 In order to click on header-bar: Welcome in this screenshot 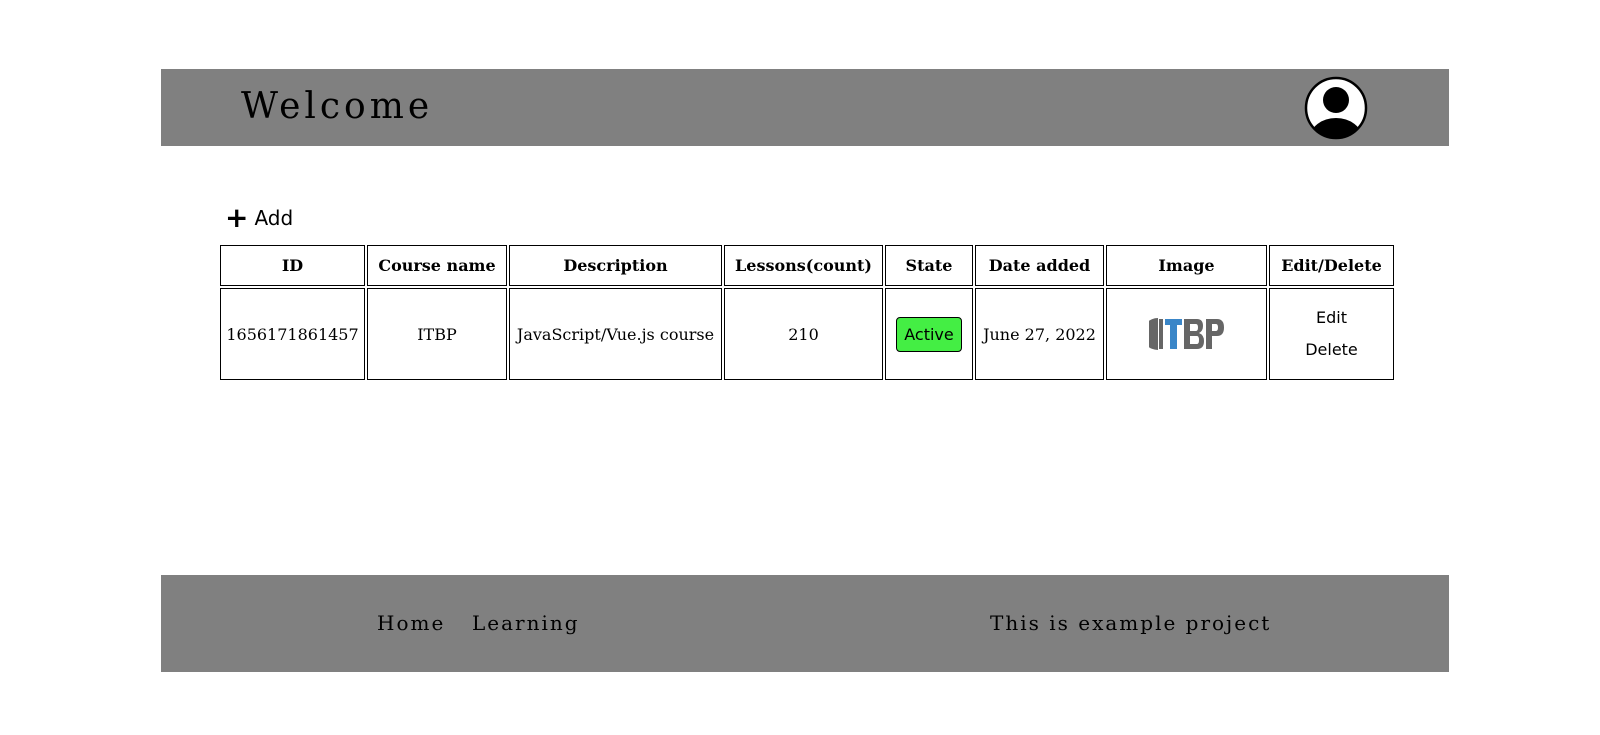, I will do `click(805, 107)`.